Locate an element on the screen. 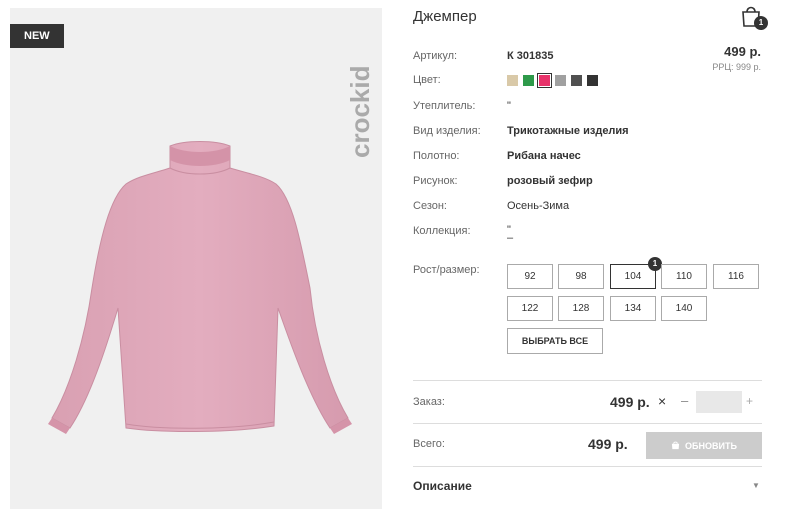 Image resolution: width=800 pixels, height=509 pixels. color-swatches is located at coordinates (552, 80).